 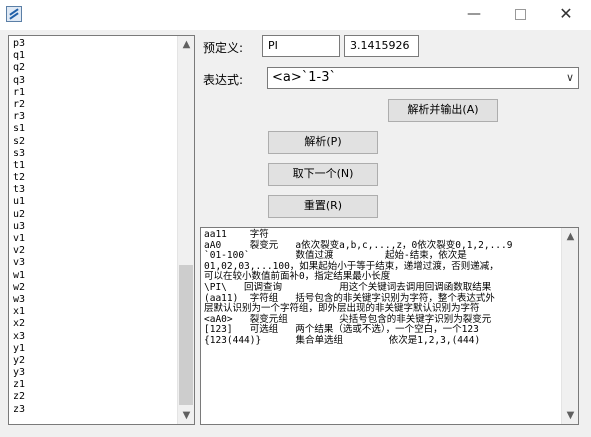 What do you see at coordinates (93, 68) in the screenshot?
I see `list-item: q2` at bounding box center [93, 68].